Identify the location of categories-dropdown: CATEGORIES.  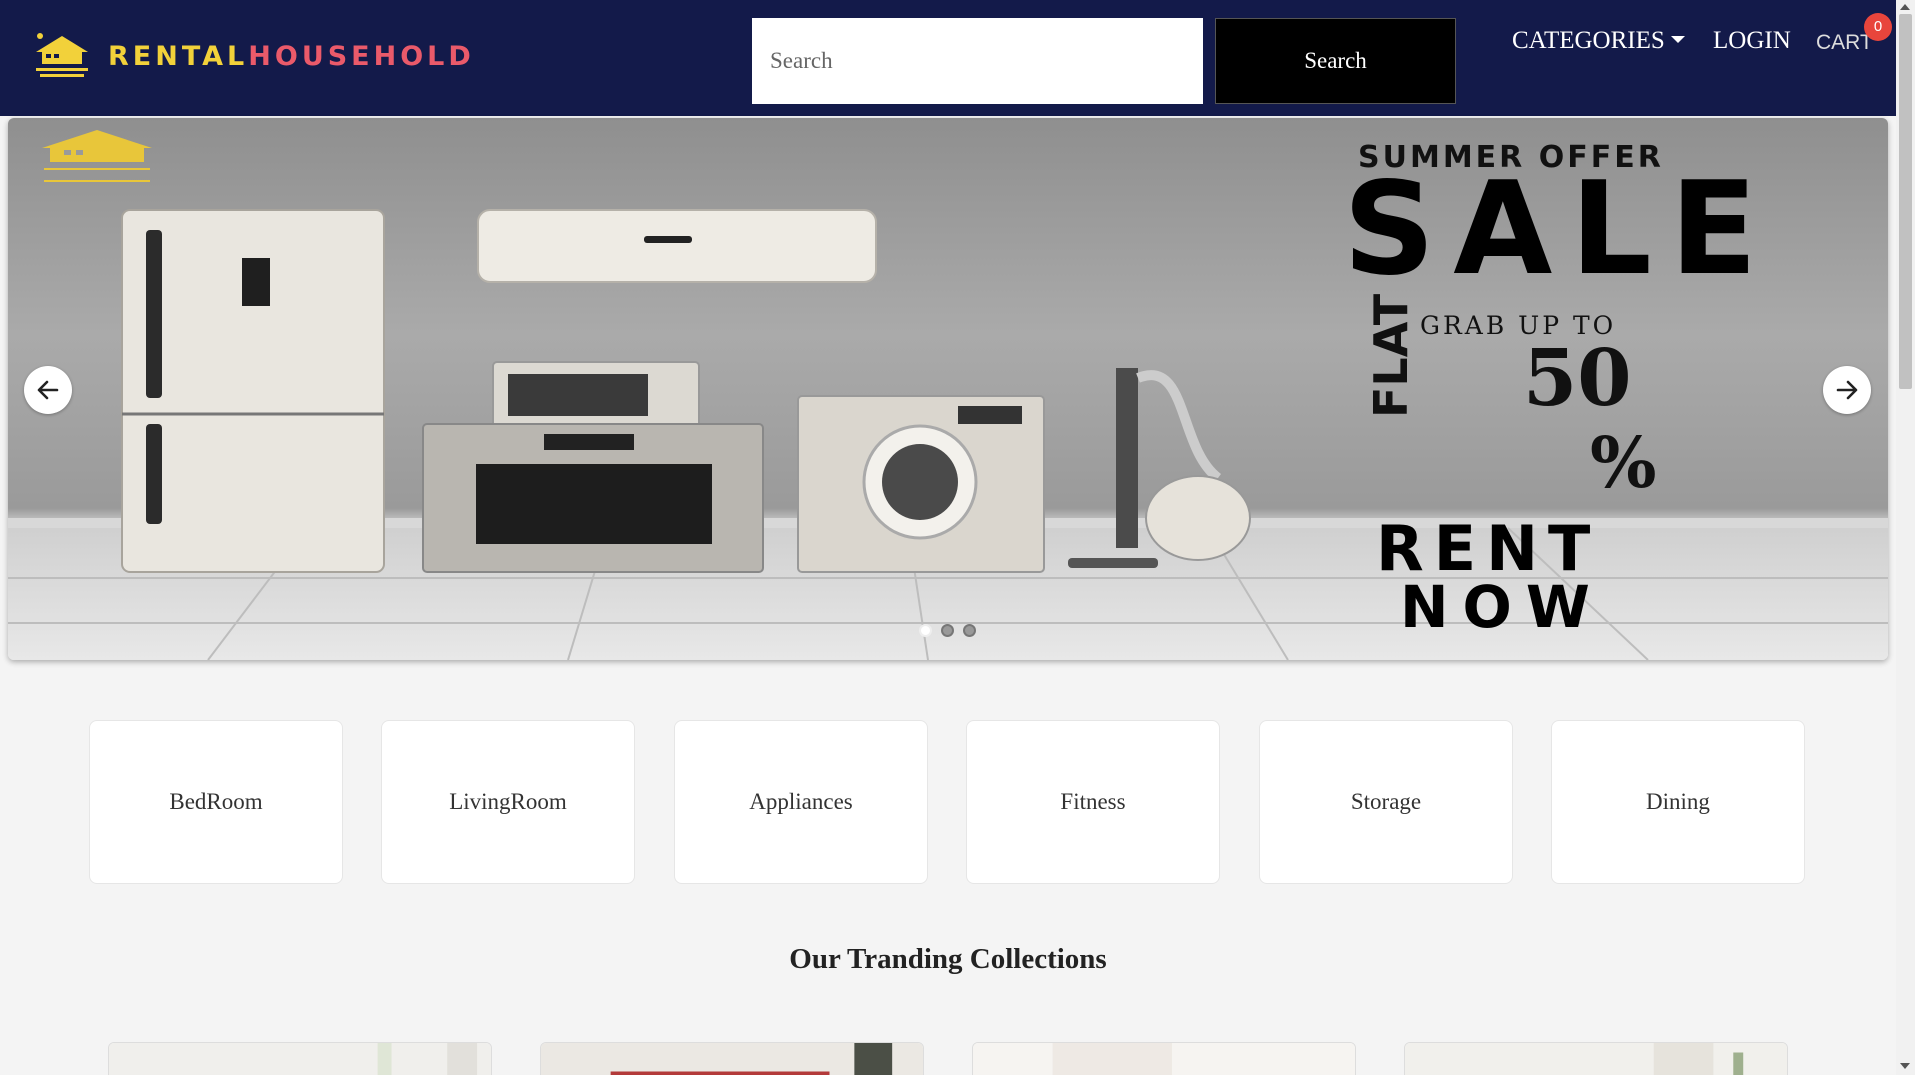
(1598, 41).